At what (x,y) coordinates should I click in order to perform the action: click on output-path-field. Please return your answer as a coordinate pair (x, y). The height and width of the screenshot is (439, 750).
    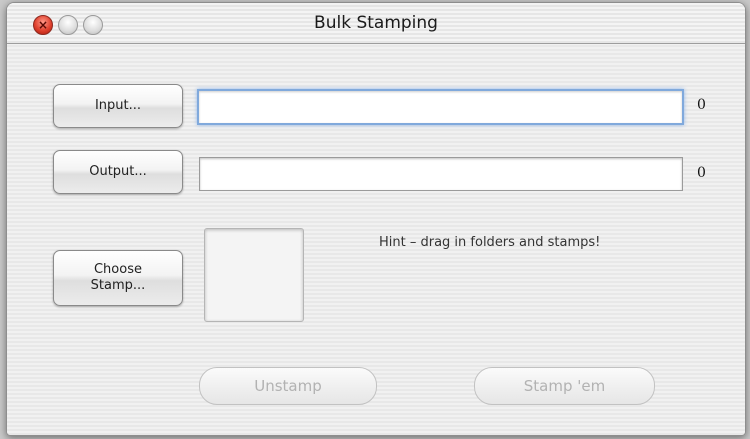
    Looking at the image, I should click on (441, 174).